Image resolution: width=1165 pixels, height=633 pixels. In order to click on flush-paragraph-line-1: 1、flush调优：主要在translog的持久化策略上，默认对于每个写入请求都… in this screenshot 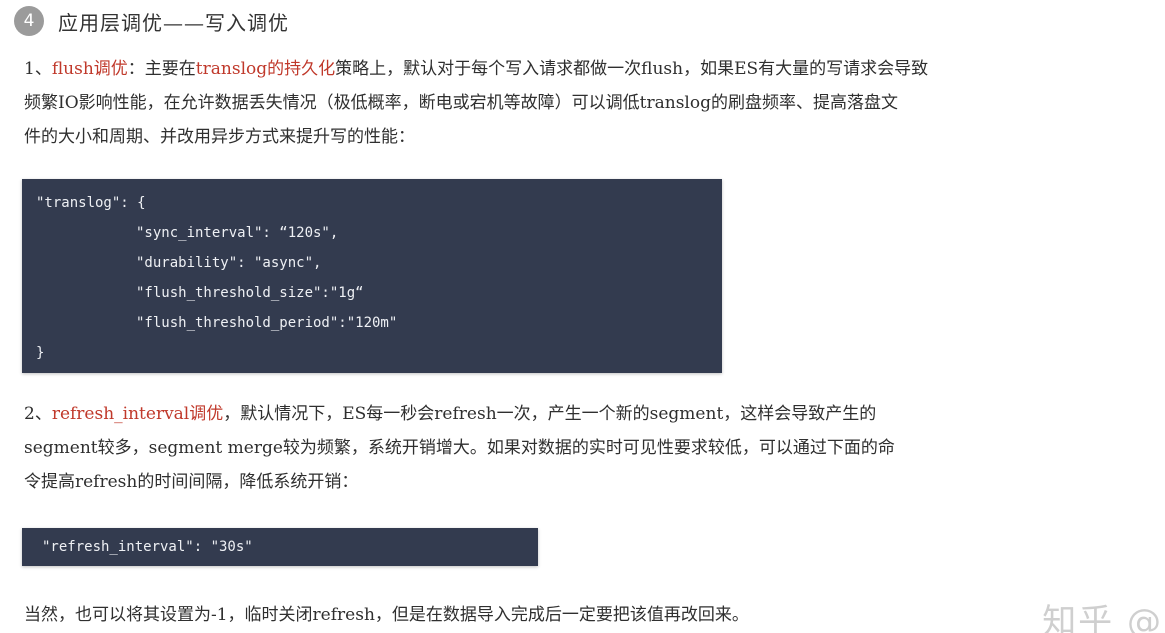, I will do `click(476, 69)`.